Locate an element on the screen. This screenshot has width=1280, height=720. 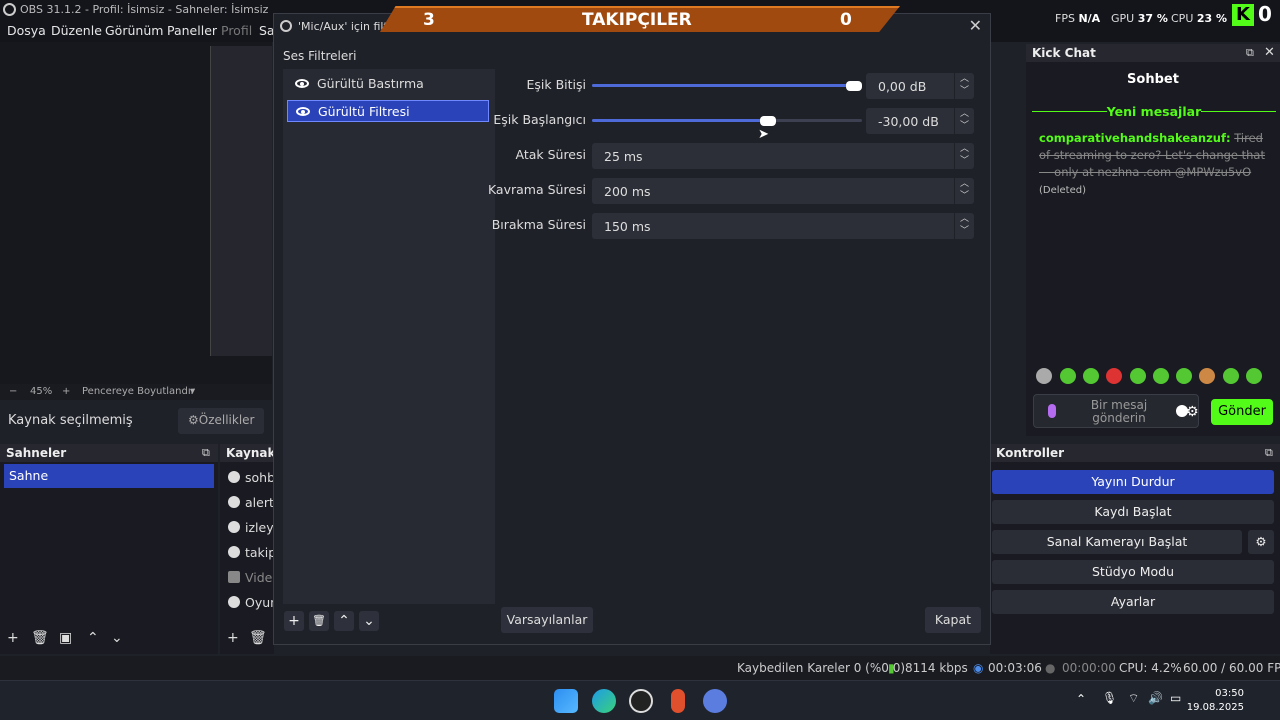
start-recording-button: Kaydı Başlat is located at coordinates (1133, 512).